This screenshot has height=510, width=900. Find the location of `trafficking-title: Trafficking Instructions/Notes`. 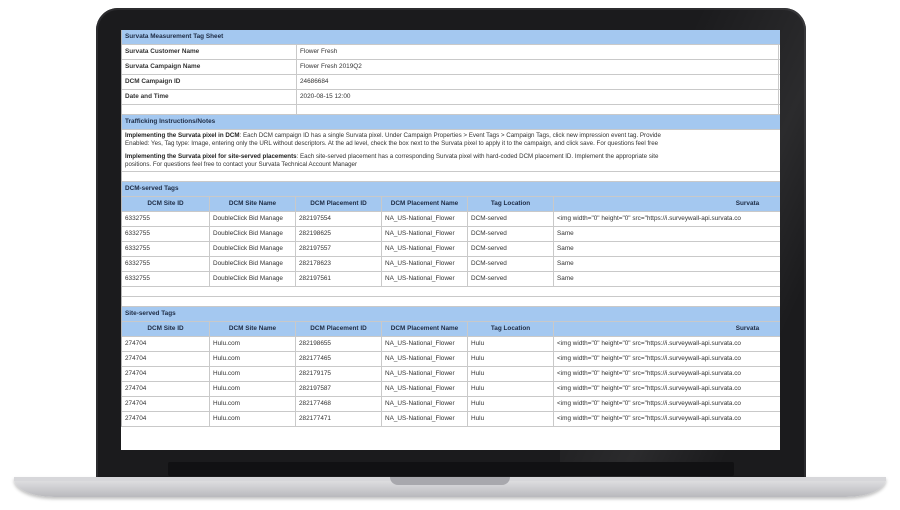

trafficking-title: Trafficking Instructions/Notes is located at coordinates (451, 122).